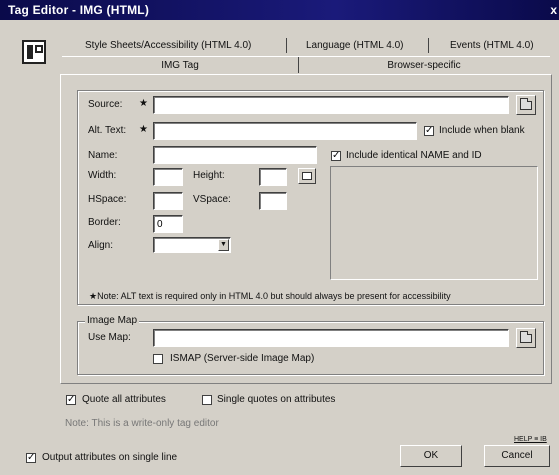  Describe the element at coordinates (180, 65) in the screenshot. I see `tab-img-tag: IMG Tag` at that location.